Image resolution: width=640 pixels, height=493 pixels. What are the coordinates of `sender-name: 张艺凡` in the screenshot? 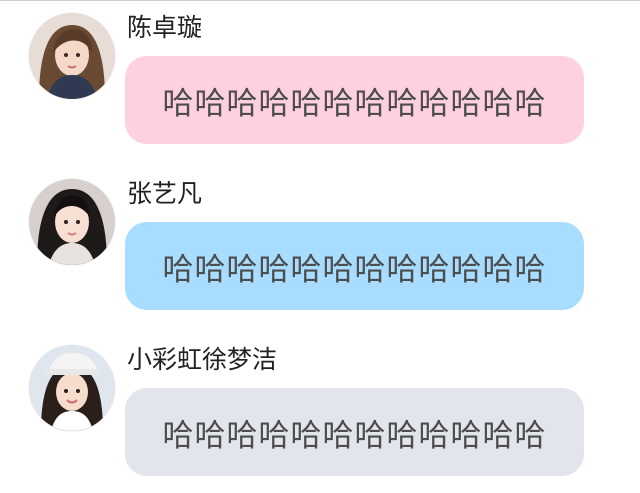 It's located at (165, 193).